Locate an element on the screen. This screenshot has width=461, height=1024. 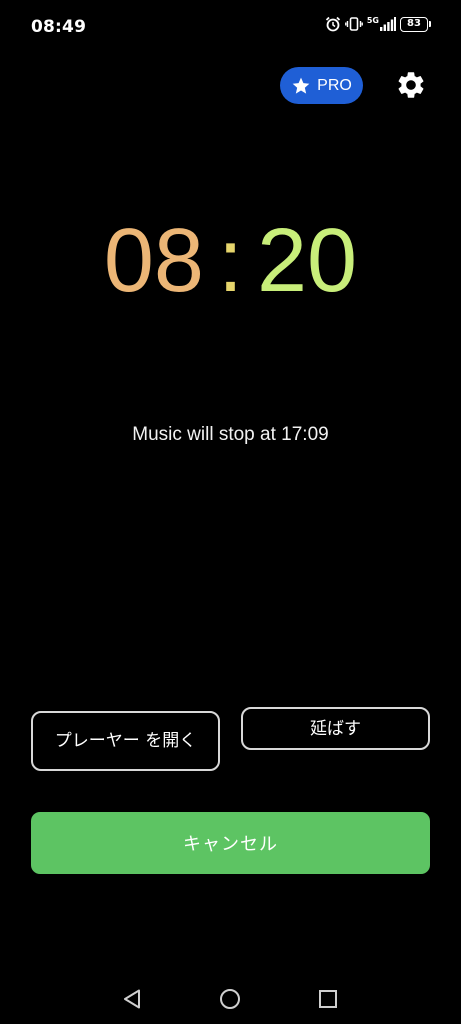
home-icon is located at coordinates (230, 999).